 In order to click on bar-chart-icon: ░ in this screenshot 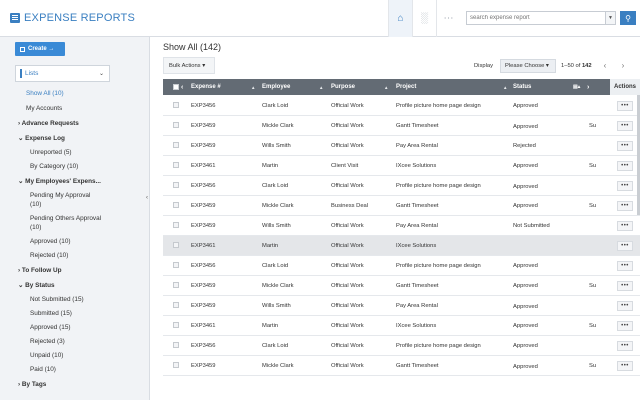, I will do `click(424, 18)`.